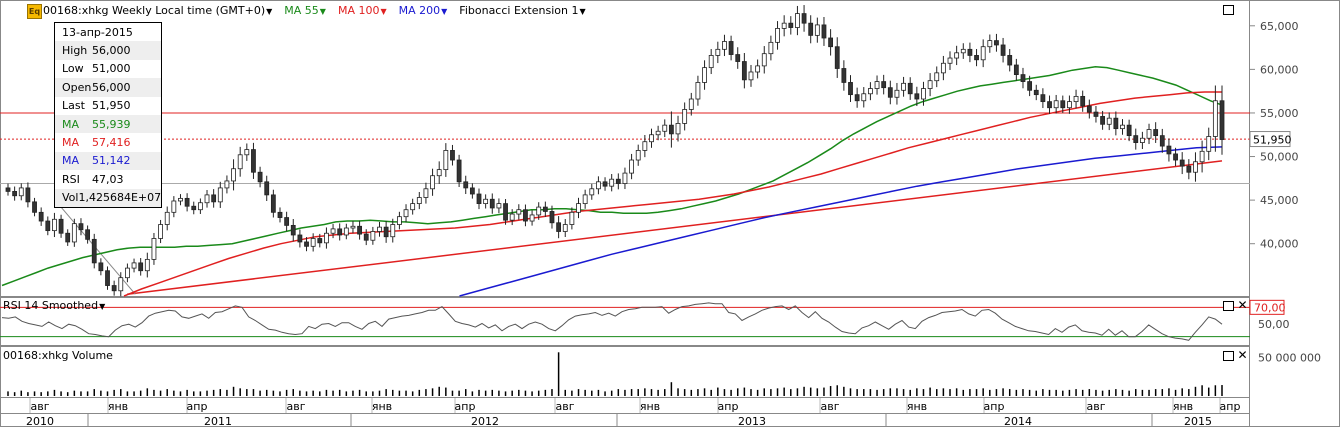 The height and width of the screenshot is (427, 1340). What do you see at coordinates (108, 179) in the screenshot?
I see `info-row: RSI 47,03` at bounding box center [108, 179].